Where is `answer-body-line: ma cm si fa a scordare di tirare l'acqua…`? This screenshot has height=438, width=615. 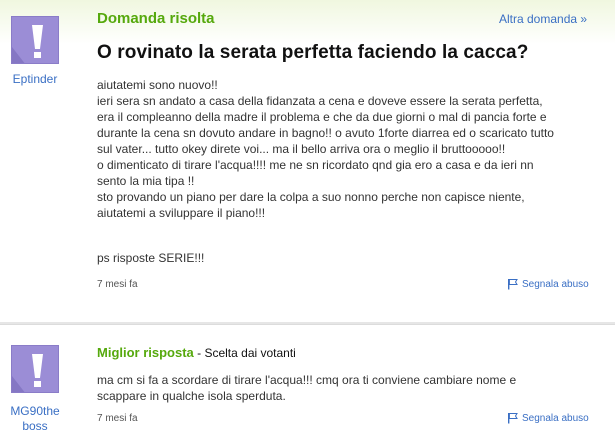
answer-body-line: ma cm si fa a scordare di tirare l'acqua… is located at coordinates (307, 380).